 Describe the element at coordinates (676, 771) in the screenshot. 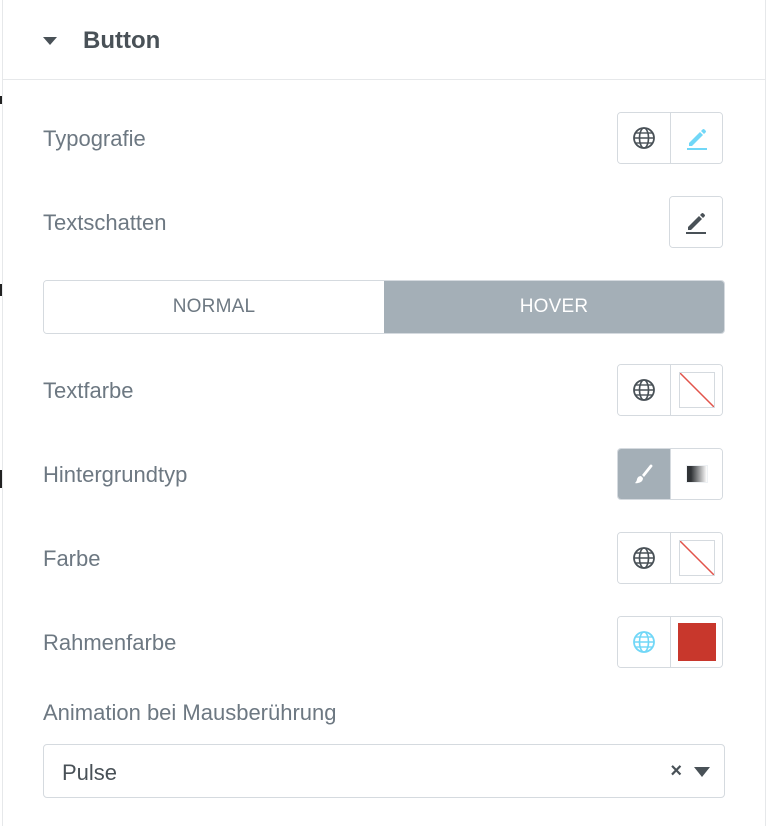

I see `clear-icon: ×` at that location.